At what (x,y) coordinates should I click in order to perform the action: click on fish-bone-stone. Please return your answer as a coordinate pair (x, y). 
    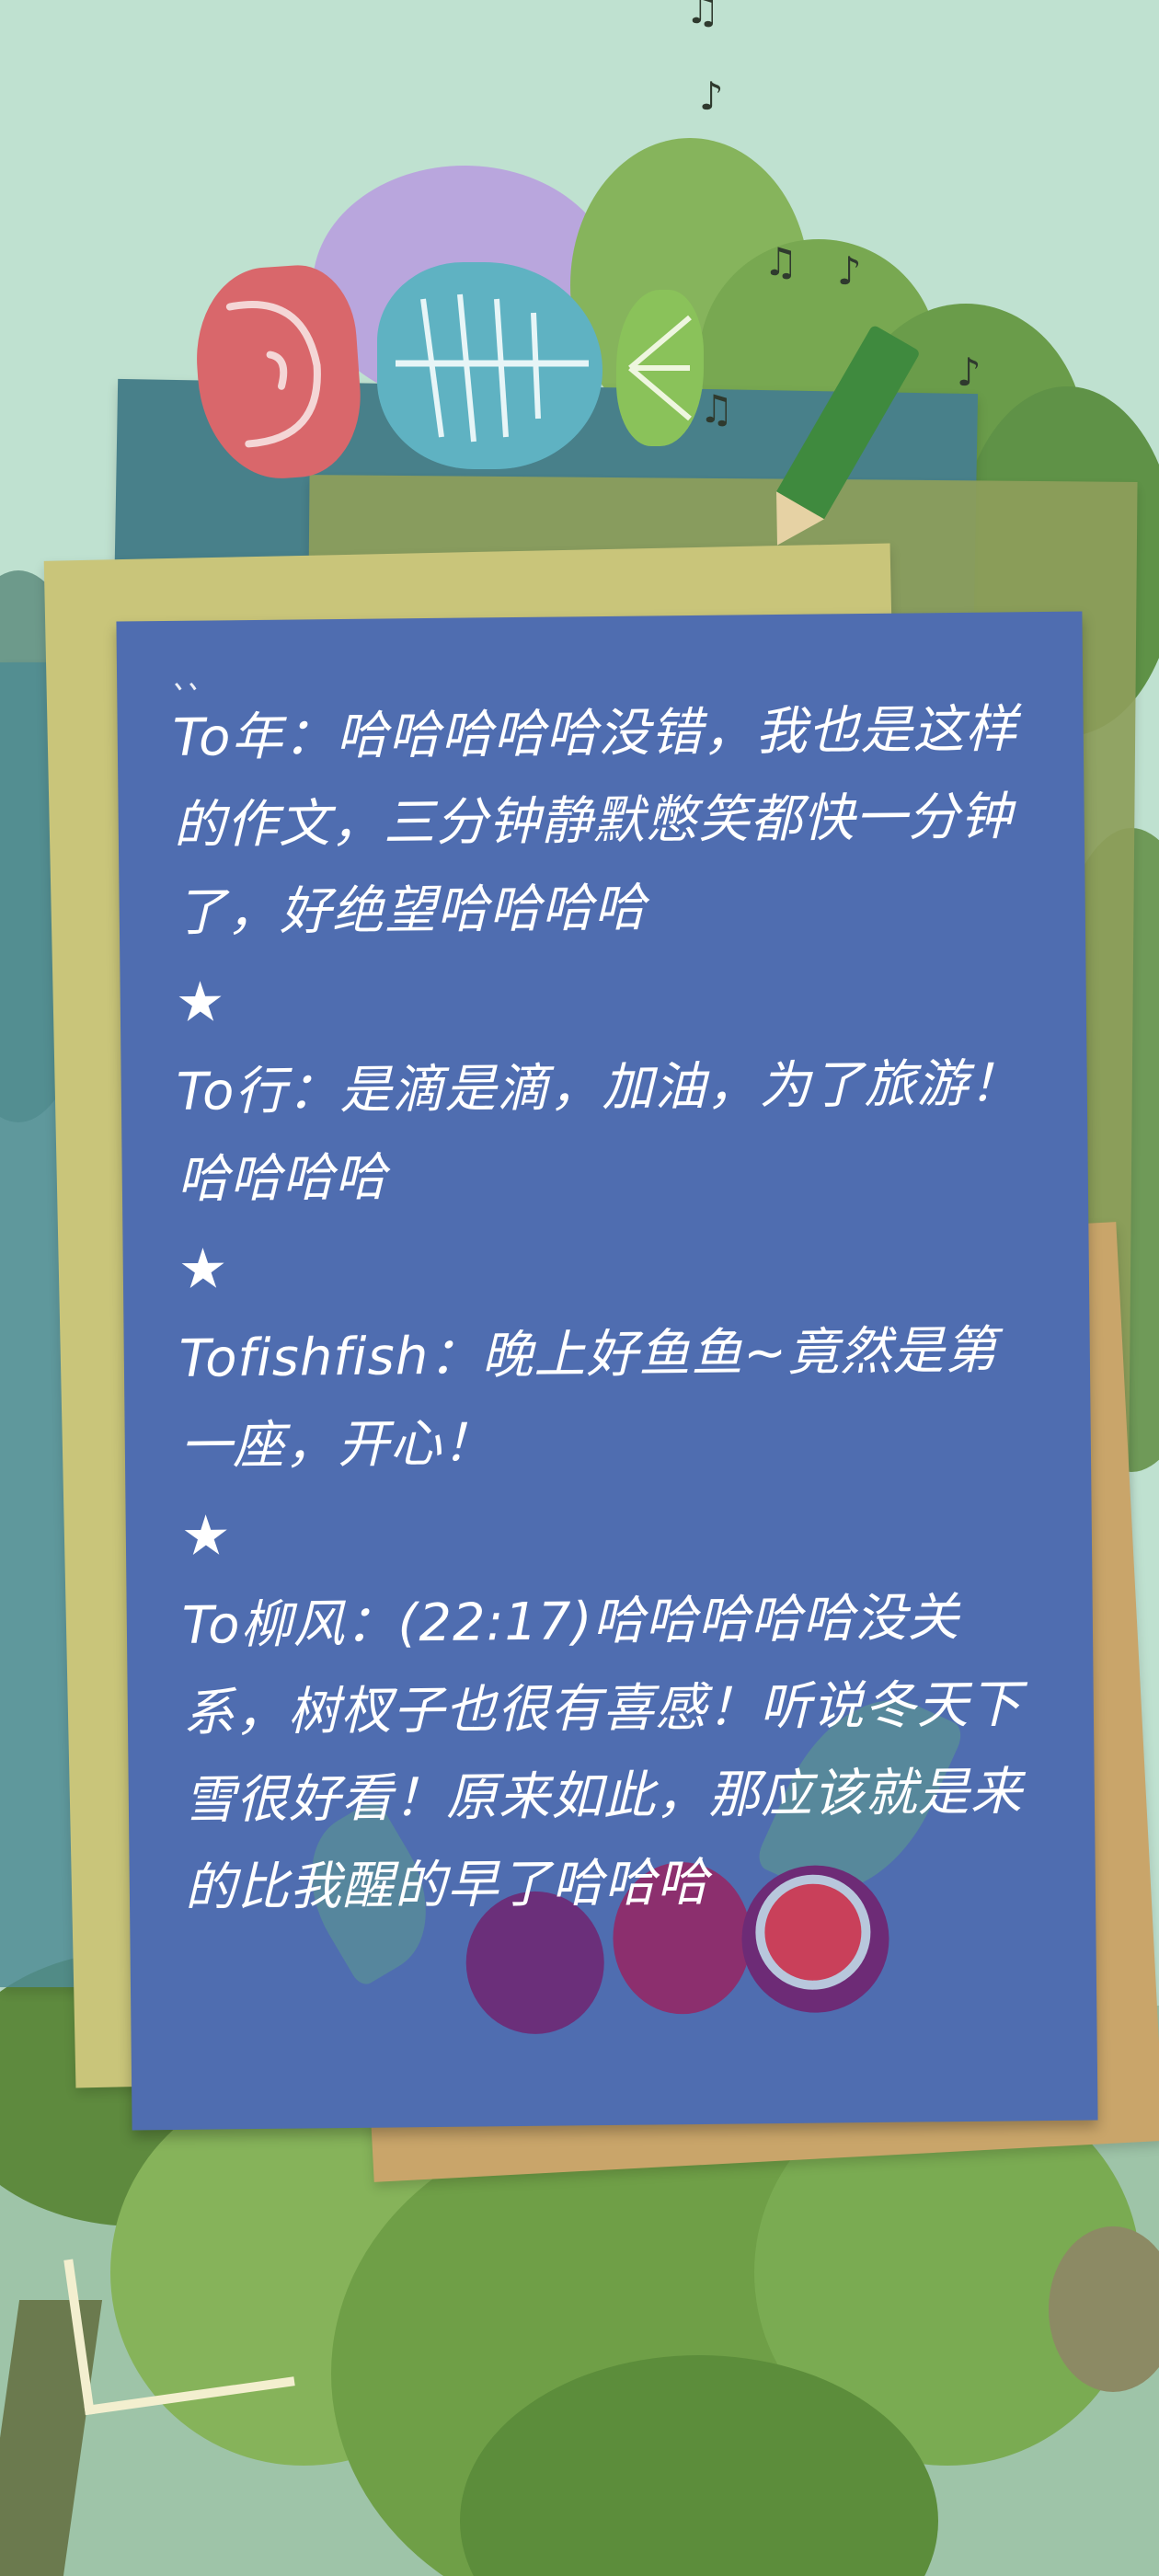
    Looking at the image, I should click on (489, 365).